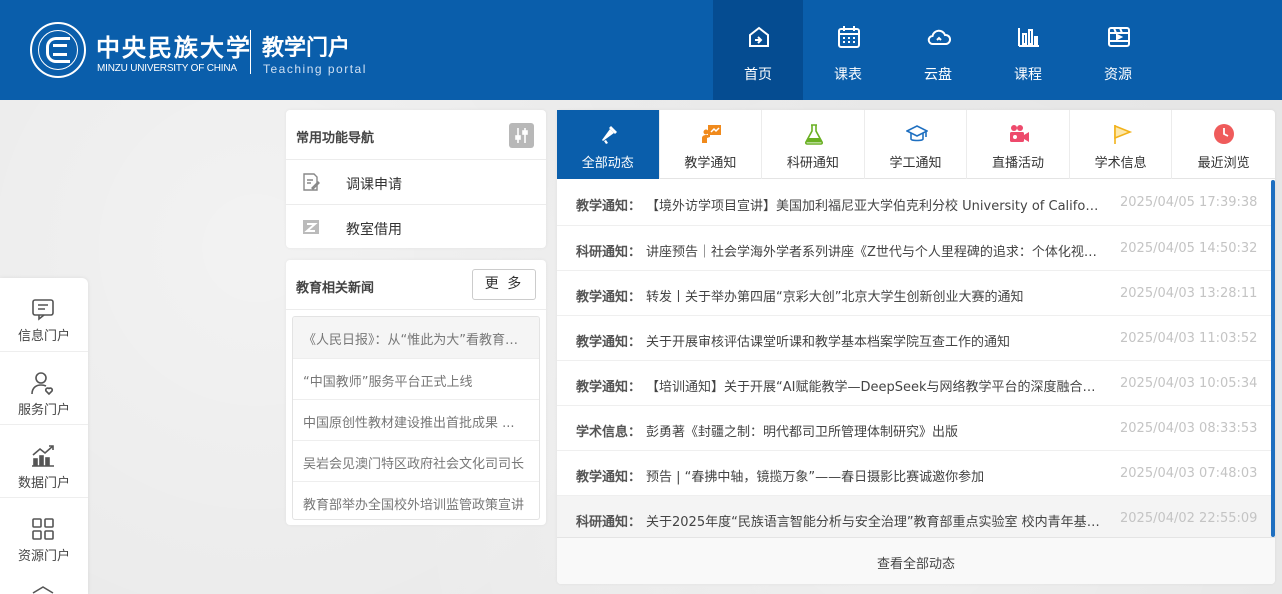 Image resolution: width=1282 pixels, height=594 pixels. What do you see at coordinates (1223, 144) in the screenshot?
I see `tab-recently-viewed: 最近浏览` at bounding box center [1223, 144].